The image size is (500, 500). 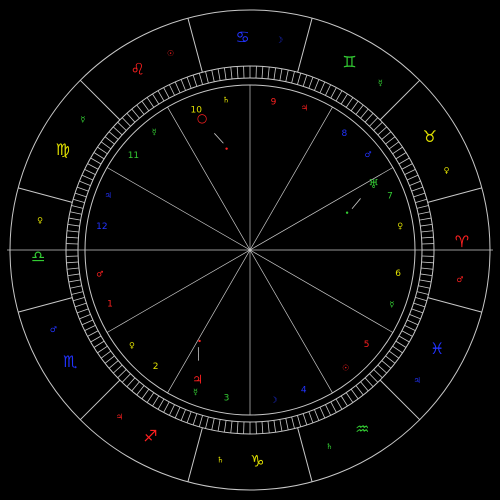 I want to click on gemini-sign-glyph: ♊, so click(x=349, y=61).